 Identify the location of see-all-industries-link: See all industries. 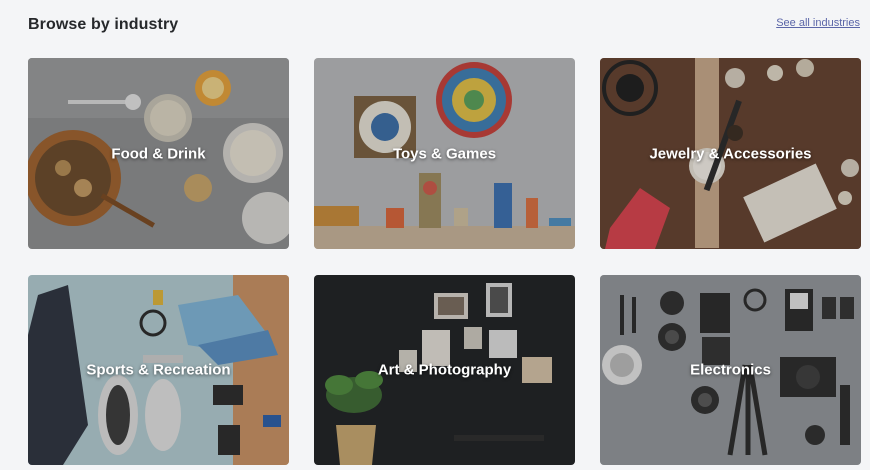
(818, 23).